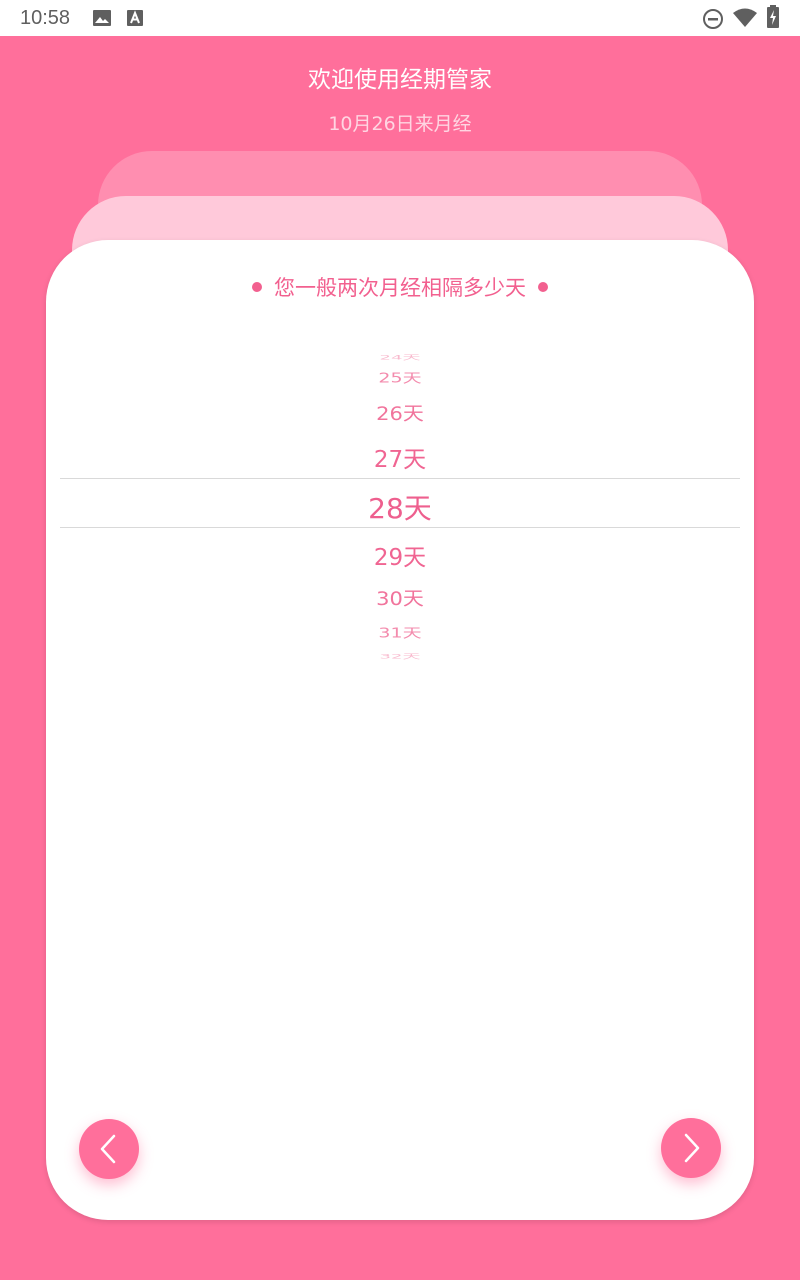  What do you see at coordinates (135, 18) in the screenshot?
I see `font-a-icon` at bounding box center [135, 18].